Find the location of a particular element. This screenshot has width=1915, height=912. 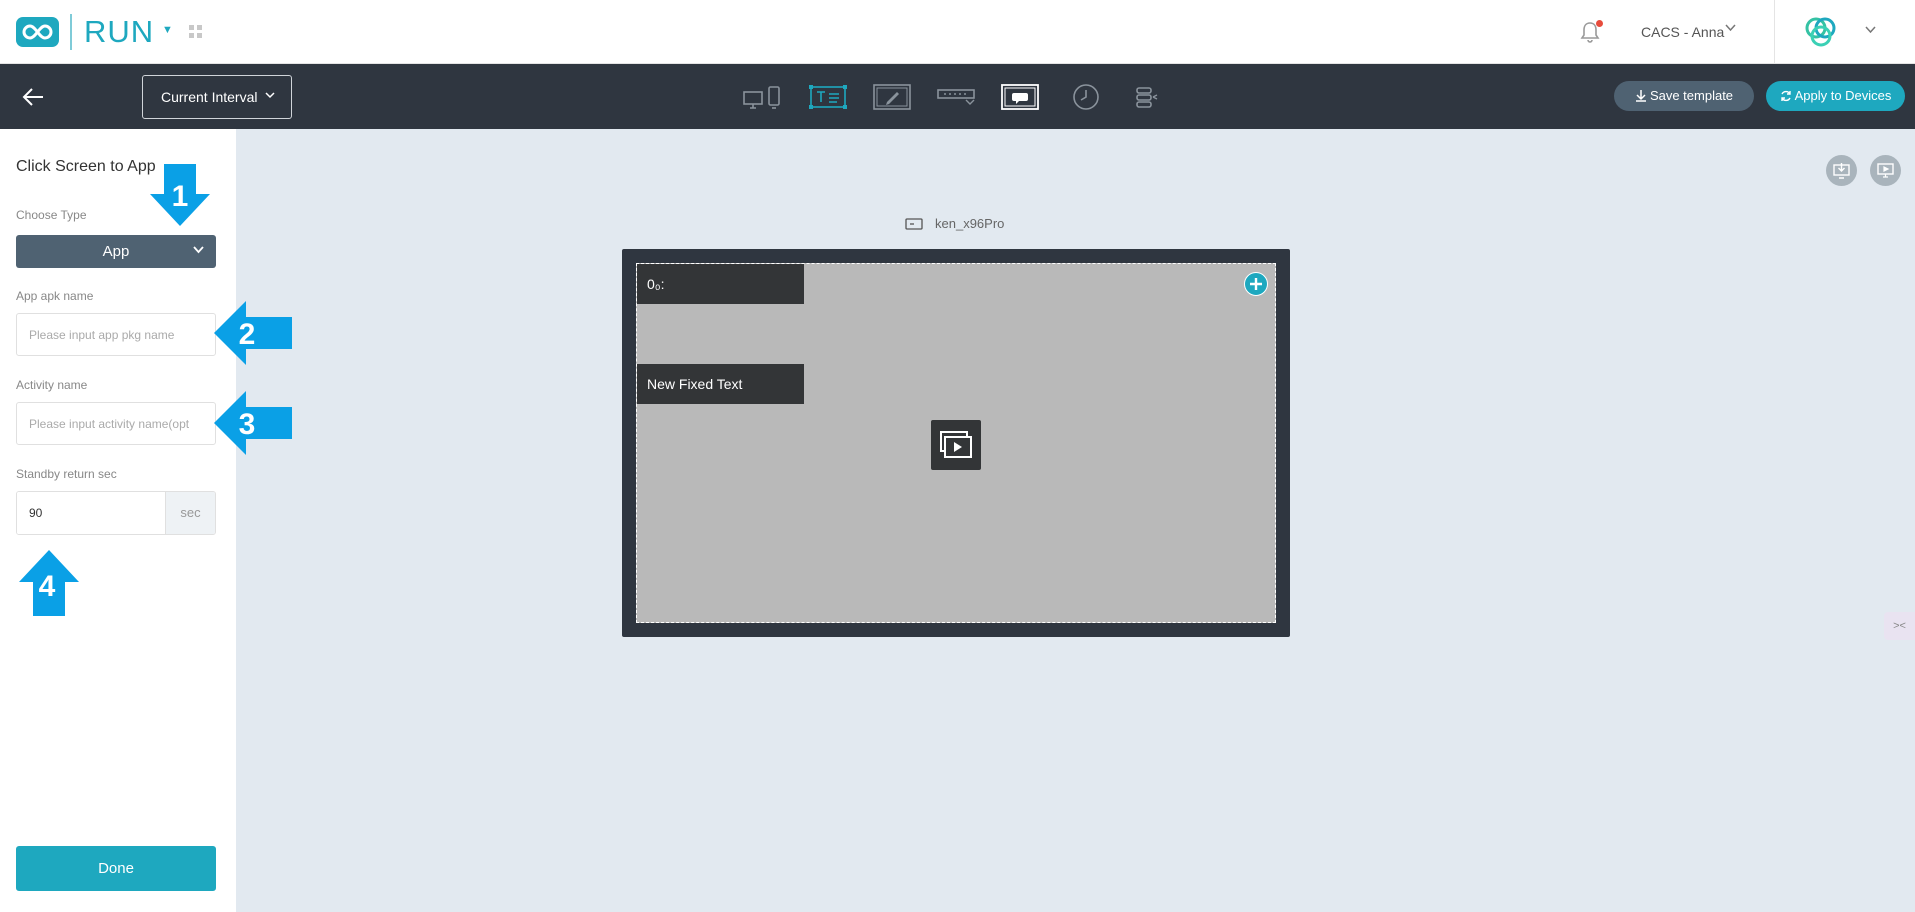

callout-arrow-down: 1 is located at coordinates (180, 195).